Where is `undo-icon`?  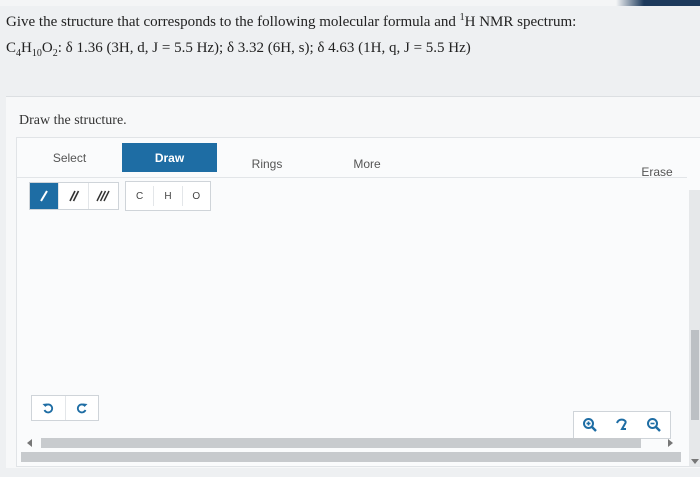 undo-icon is located at coordinates (49, 408).